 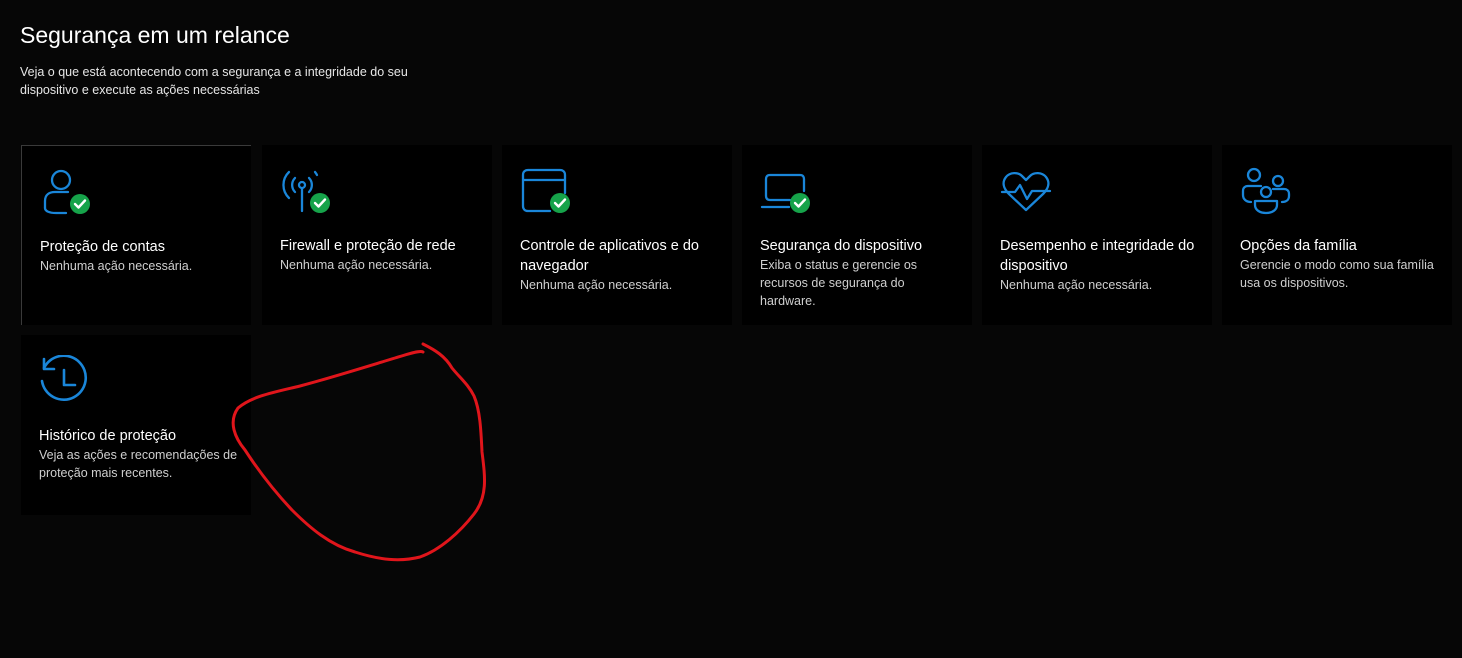 I want to click on account-protection-icon, so click(x=66, y=192).